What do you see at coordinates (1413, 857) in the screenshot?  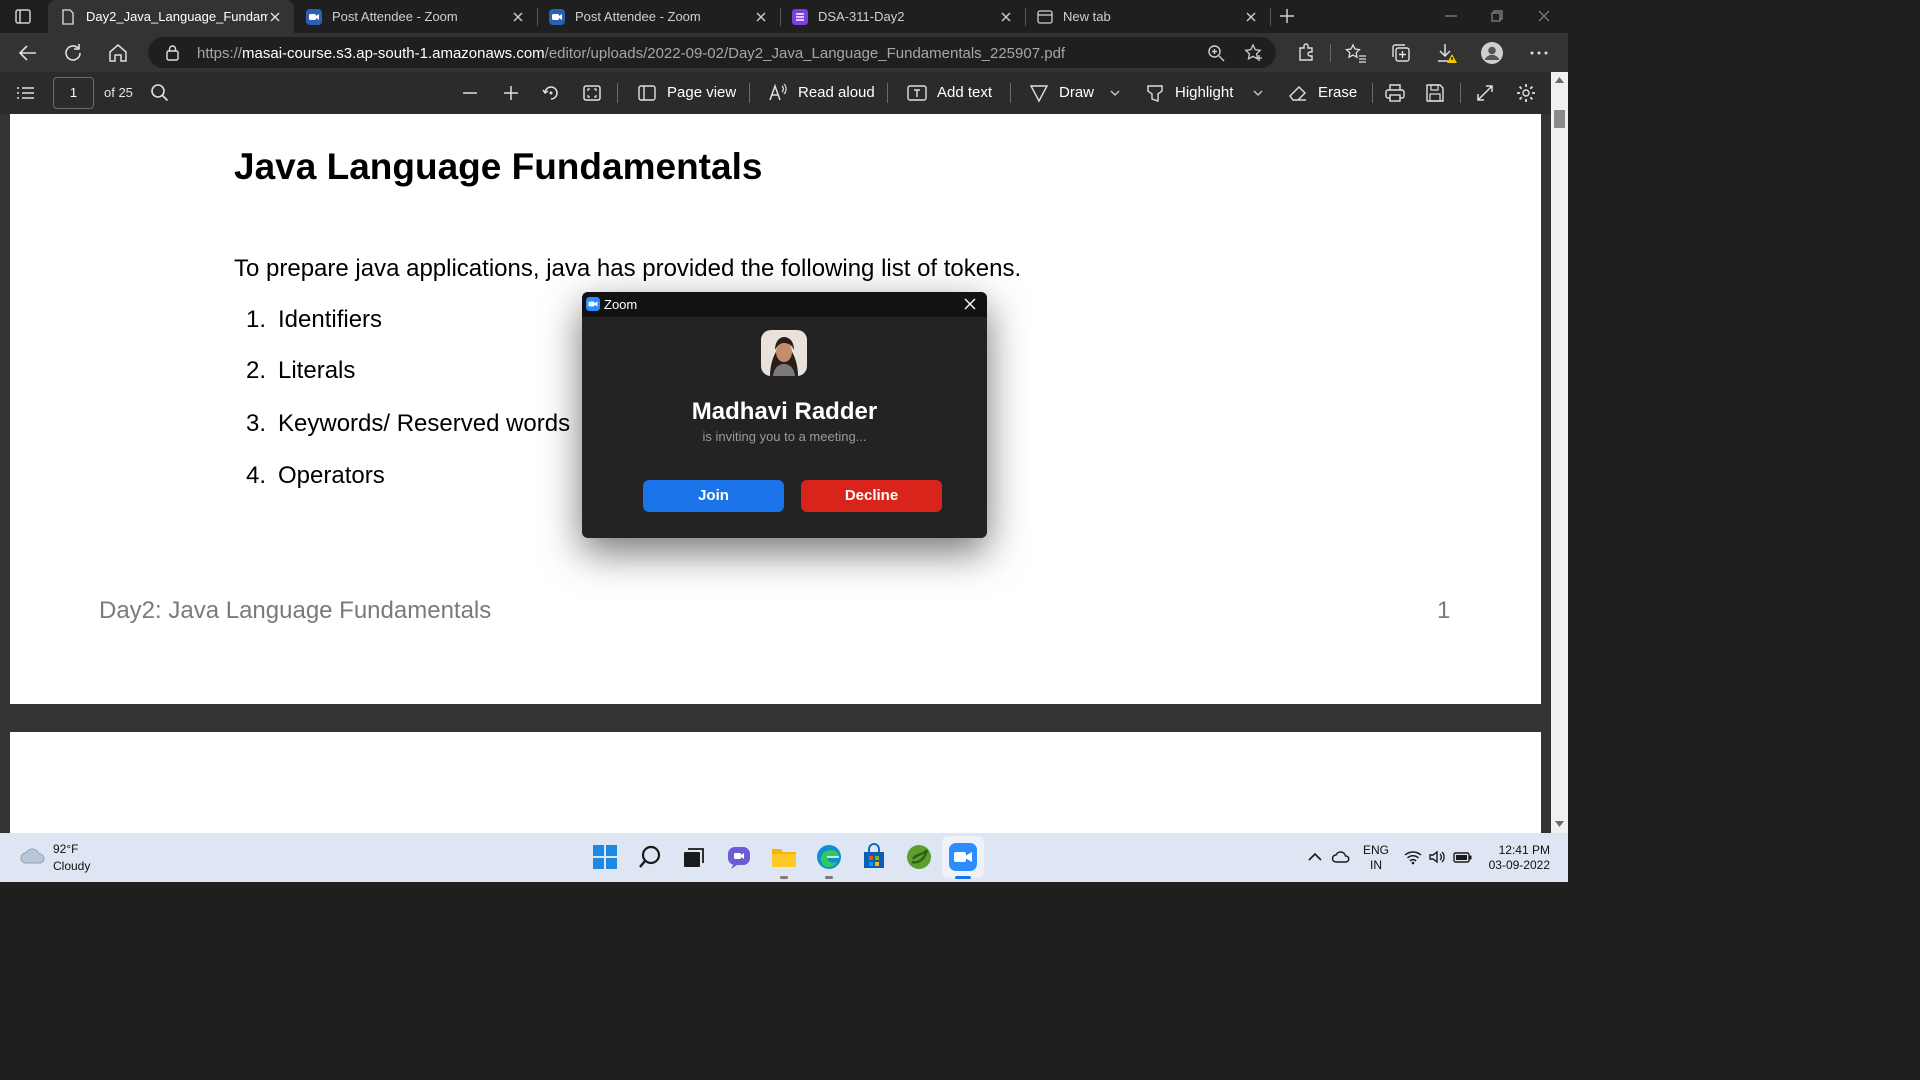 I see `wifi-icon` at bounding box center [1413, 857].